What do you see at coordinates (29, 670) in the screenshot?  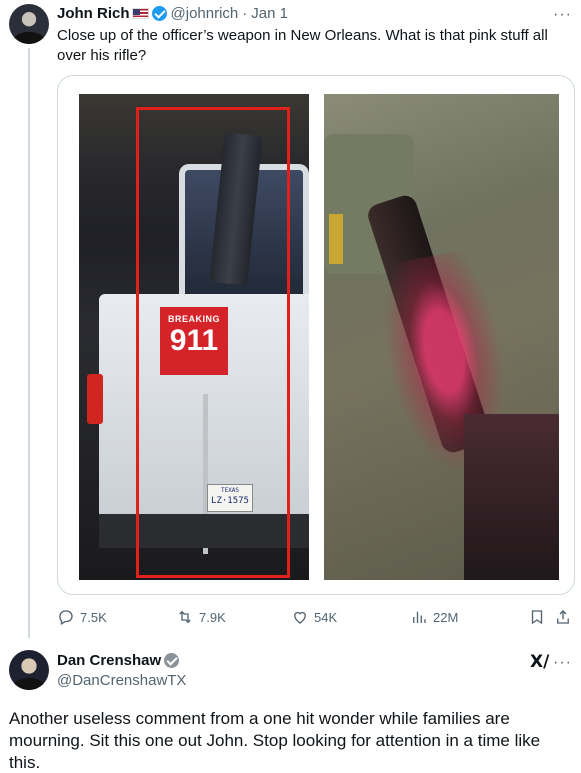 I see `avatar-dan-crenshaw` at bounding box center [29, 670].